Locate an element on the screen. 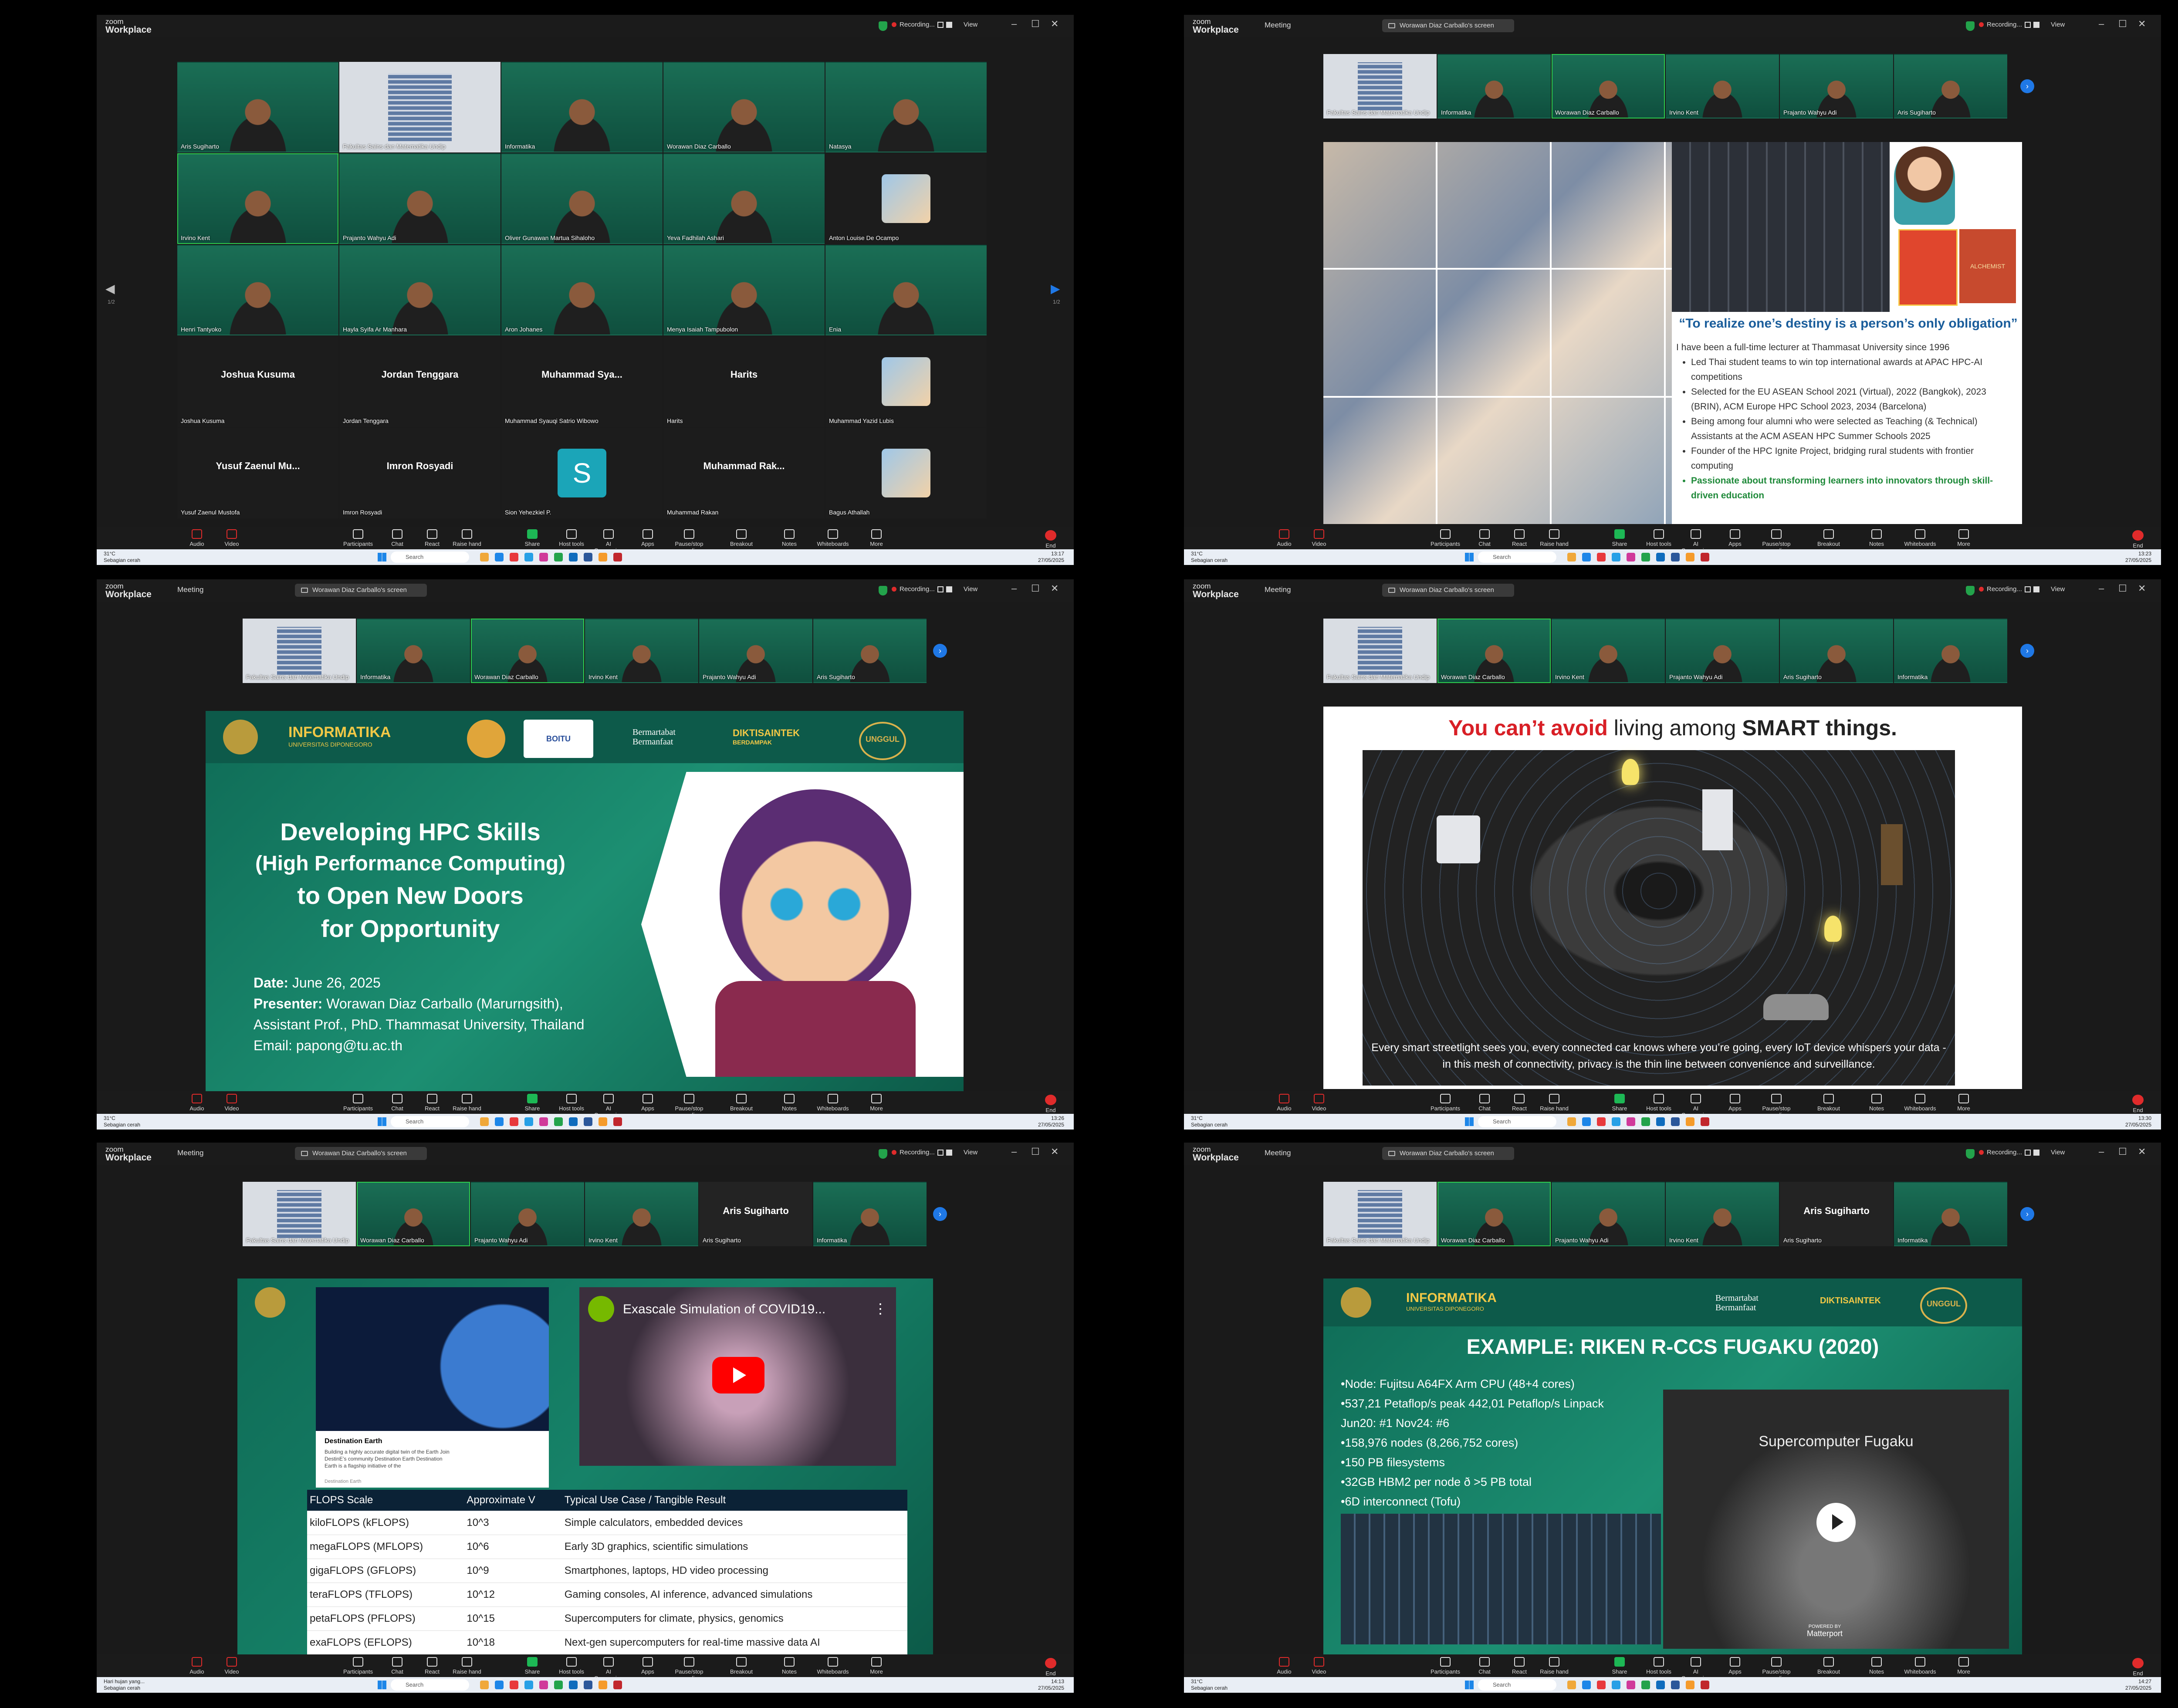  meeting-menu: Meeting is located at coordinates (1278, 589).